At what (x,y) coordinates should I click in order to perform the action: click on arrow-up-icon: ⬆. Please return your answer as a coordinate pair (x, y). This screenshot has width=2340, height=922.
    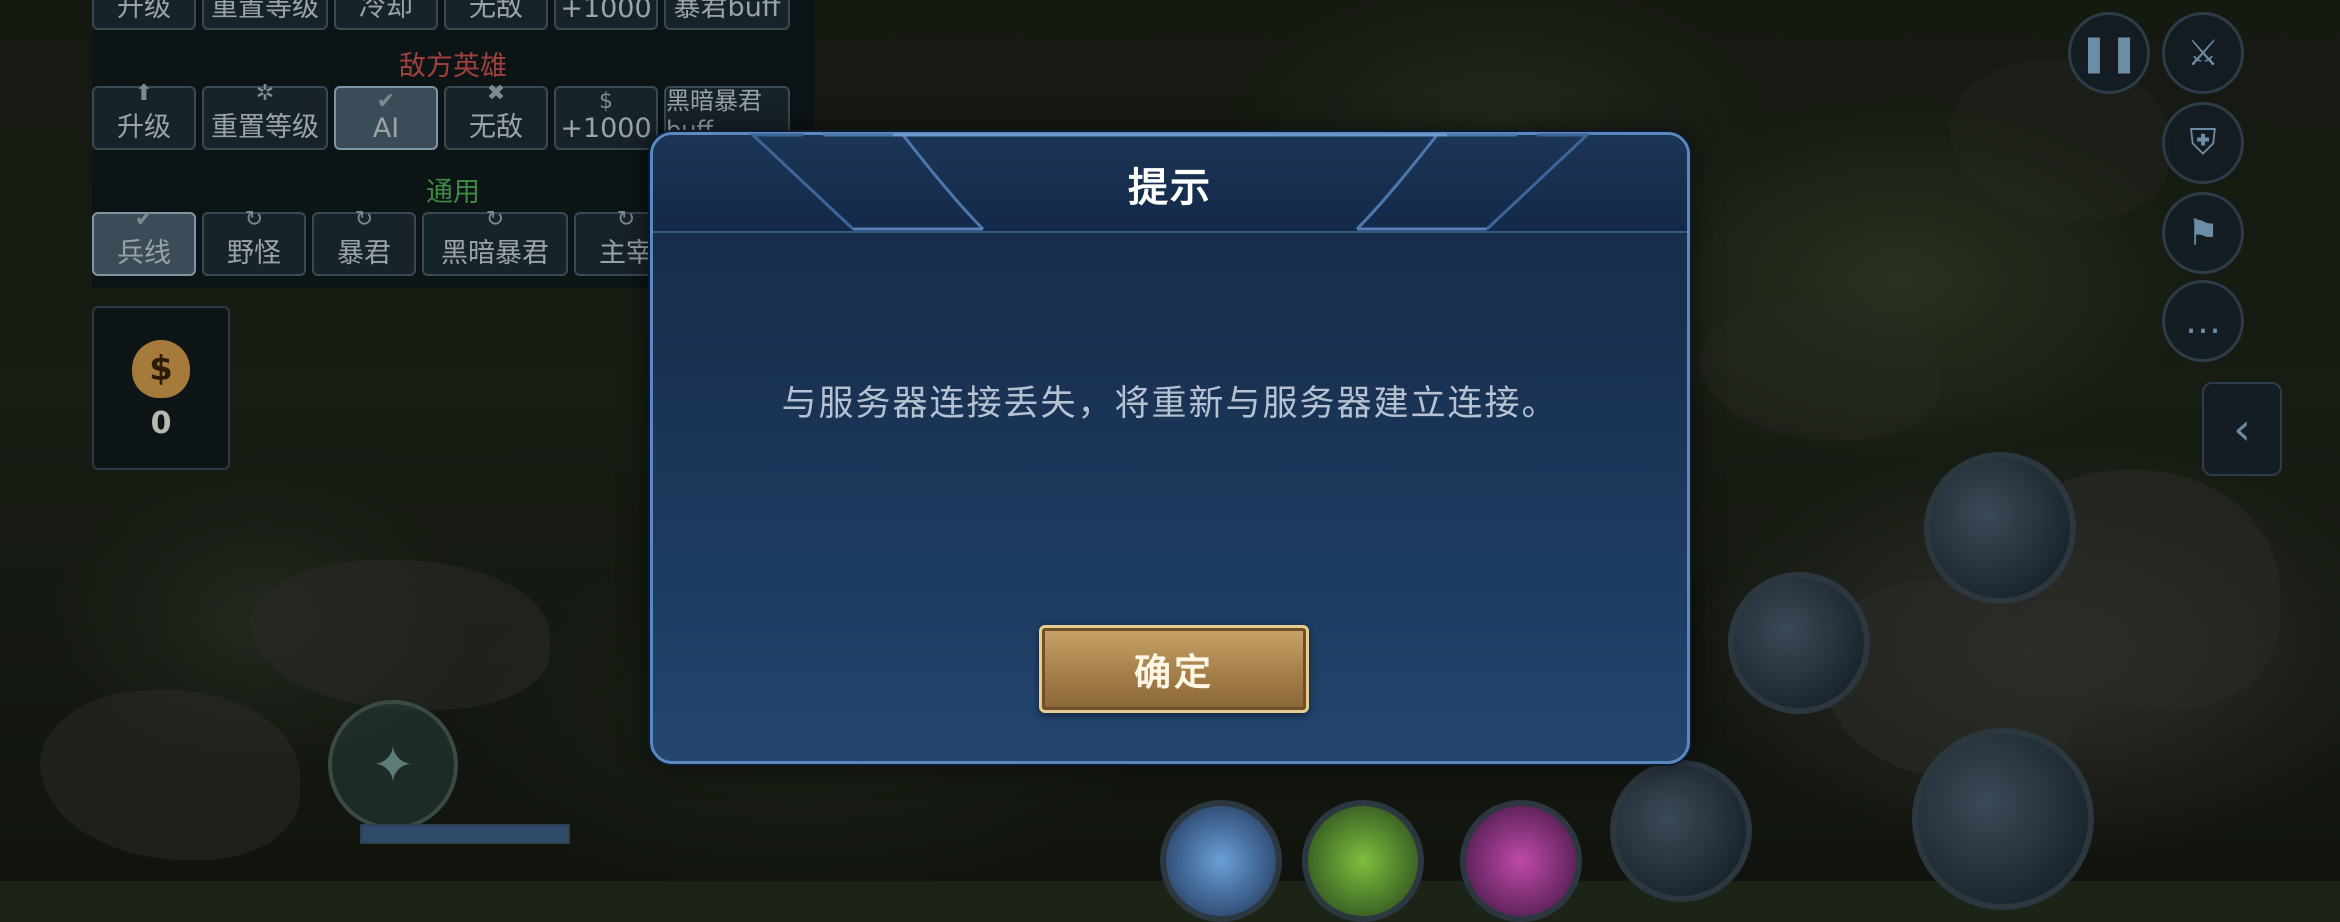
    Looking at the image, I should click on (144, 93).